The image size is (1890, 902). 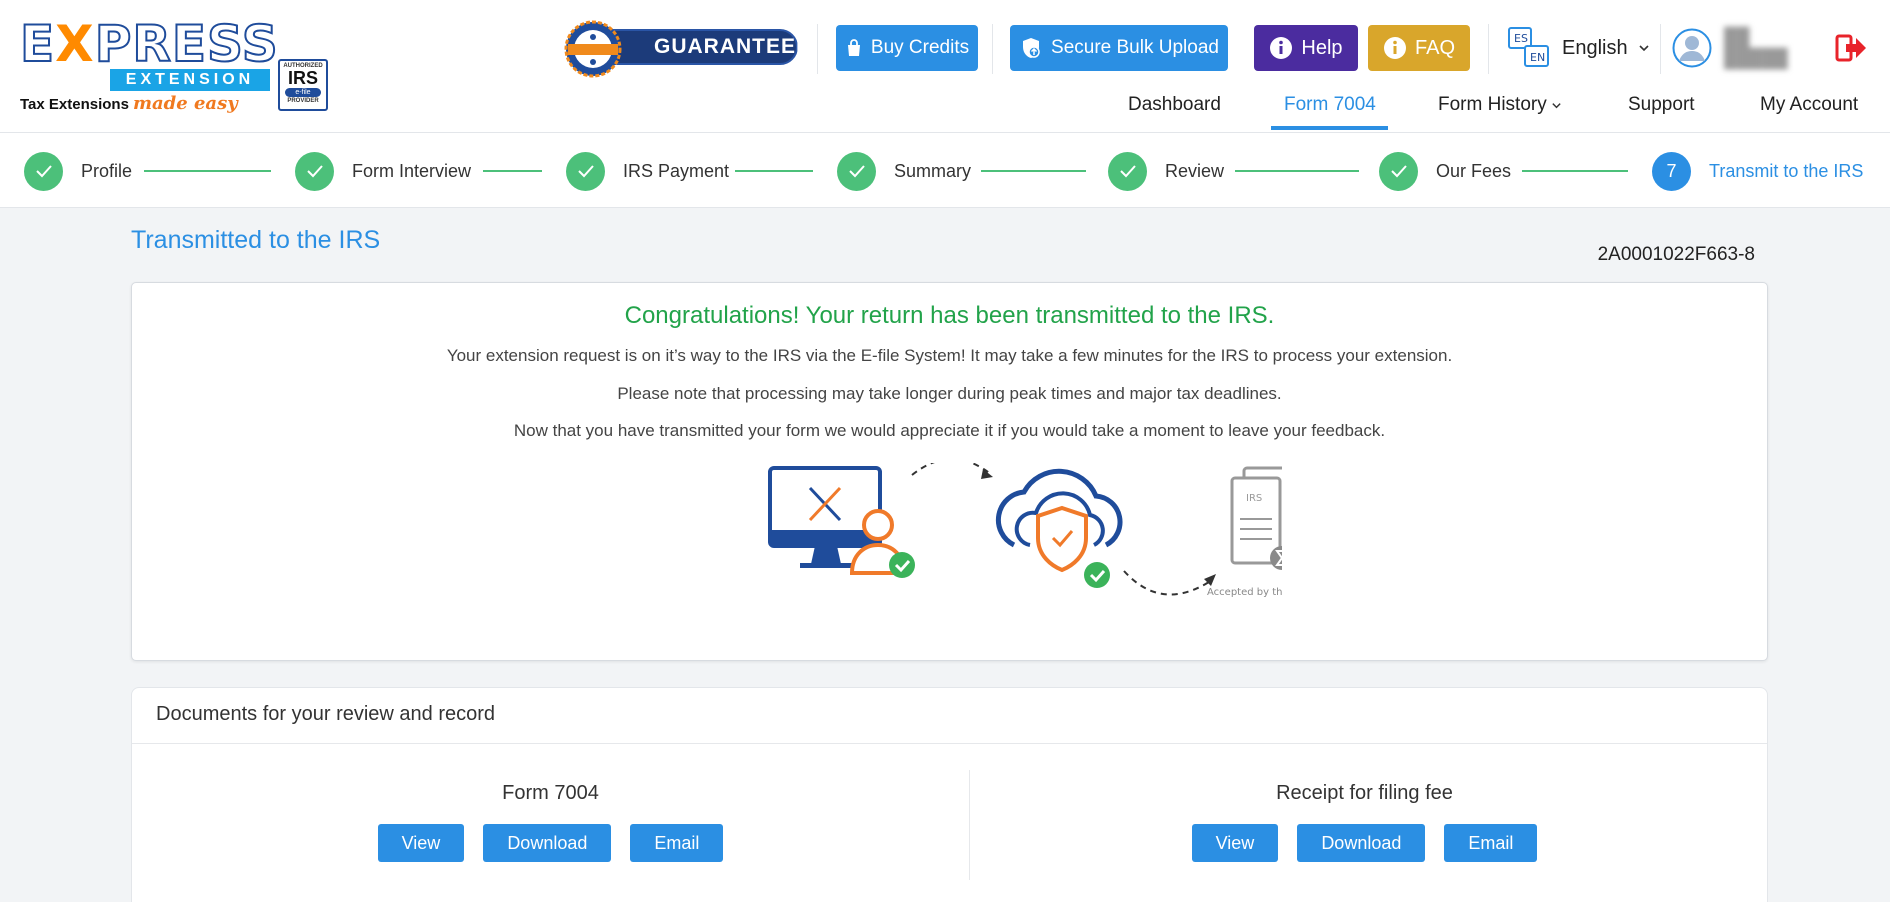 What do you see at coordinates (1809, 105) in the screenshot?
I see `nav-my-account: My Account` at bounding box center [1809, 105].